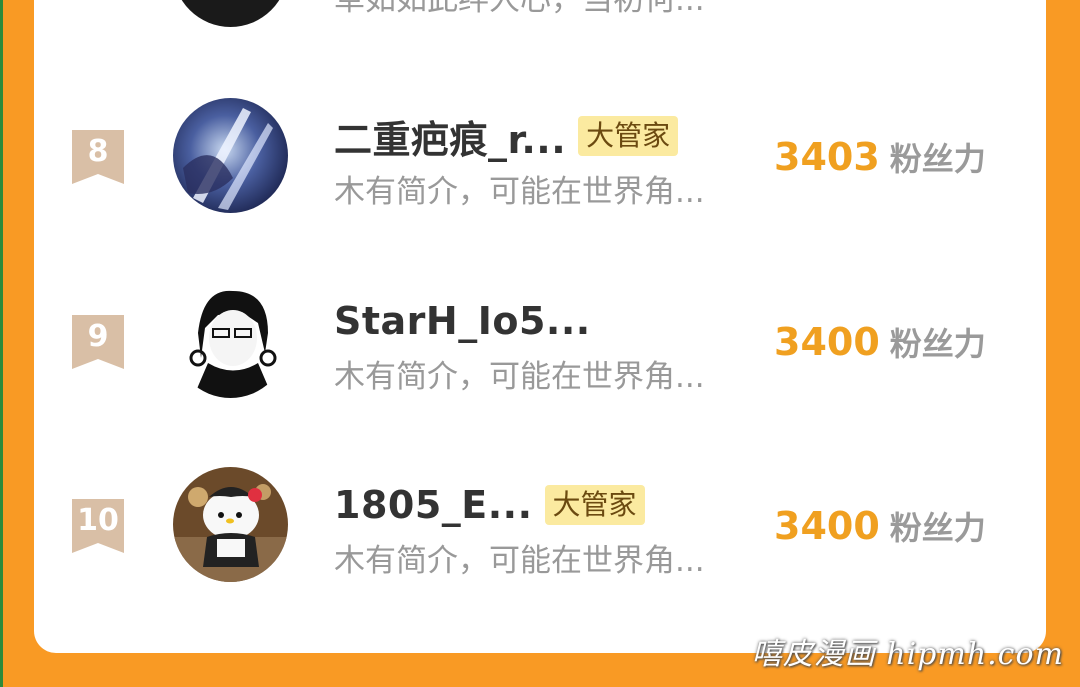 Image resolution: width=1080 pixels, height=687 pixels. What do you see at coordinates (907, 654) in the screenshot?
I see `watermark: 嘻皮漫画 hipmh.com` at bounding box center [907, 654].